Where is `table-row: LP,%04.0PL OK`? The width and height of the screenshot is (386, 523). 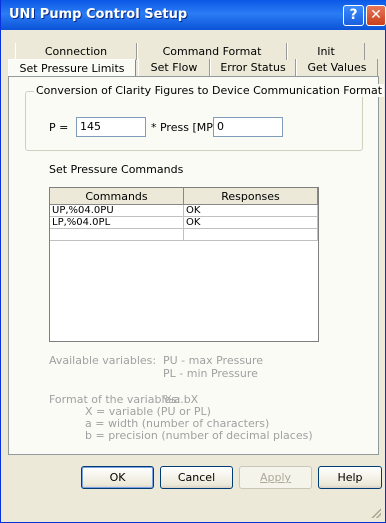
table-row: LP,%04.0PL OK is located at coordinates (184, 223).